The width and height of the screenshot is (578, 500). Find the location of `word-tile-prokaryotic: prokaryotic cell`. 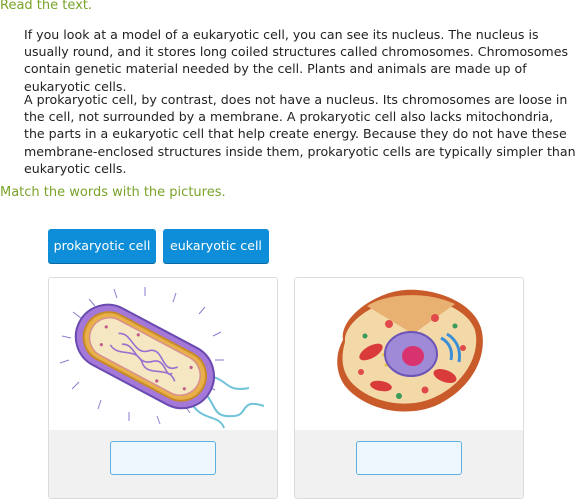

word-tile-prokaryotic: prokaryotic cell is located at coordinates (102, 246).